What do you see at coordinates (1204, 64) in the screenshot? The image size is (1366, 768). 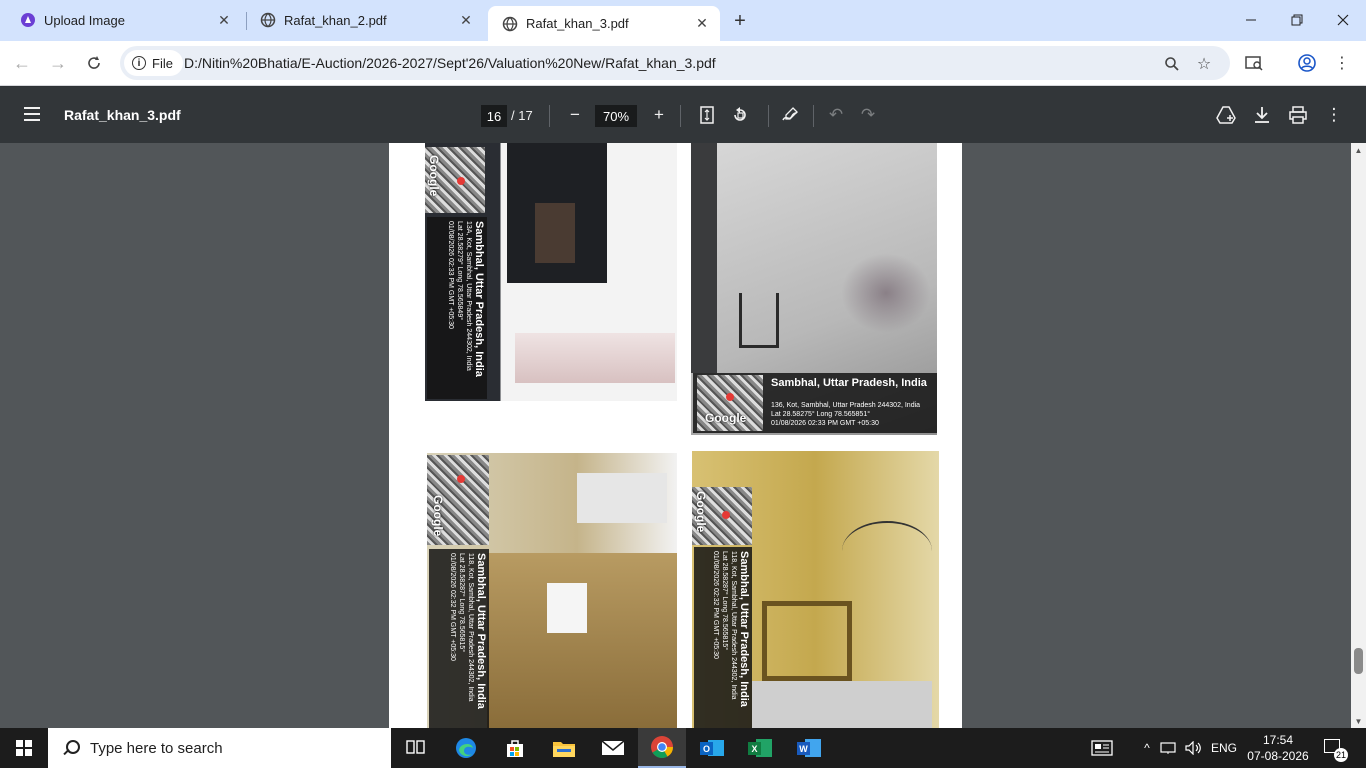 I see `bookmark-star-icon: ☆` at bounding box center [1204, 64].